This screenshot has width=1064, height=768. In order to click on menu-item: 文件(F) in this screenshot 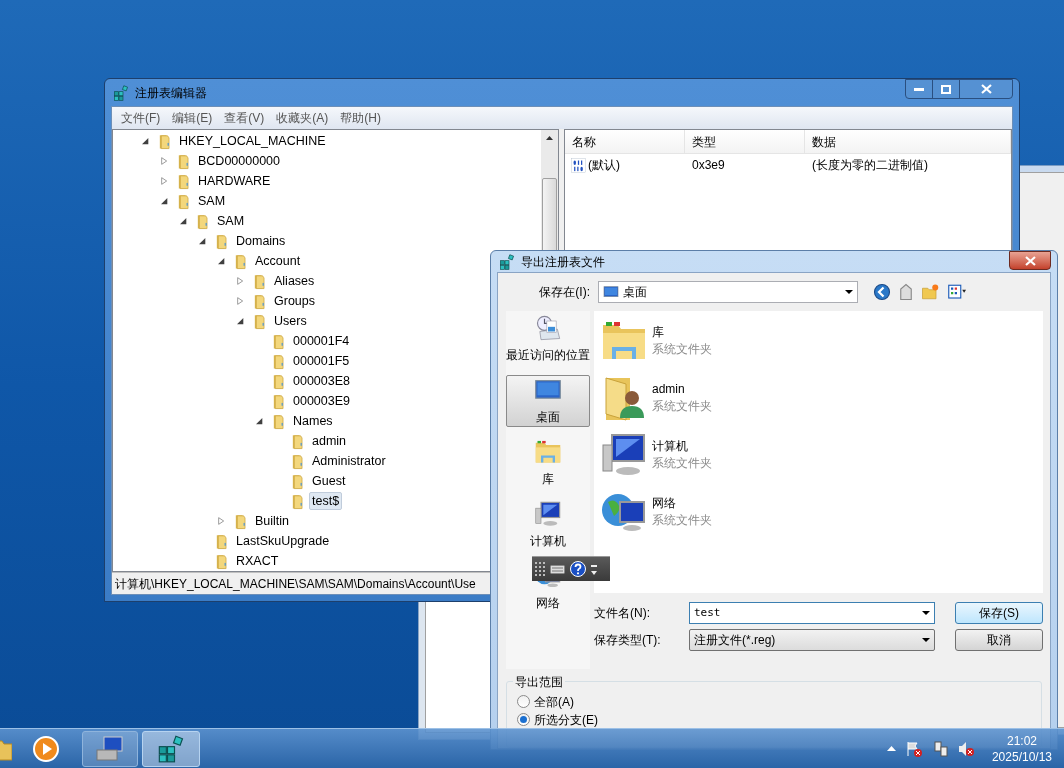, I will do `click(141, 118)`.